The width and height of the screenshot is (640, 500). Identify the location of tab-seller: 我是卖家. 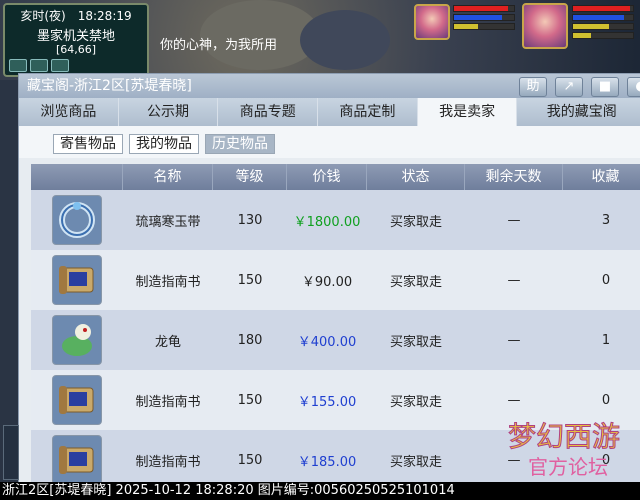
(467, 112).